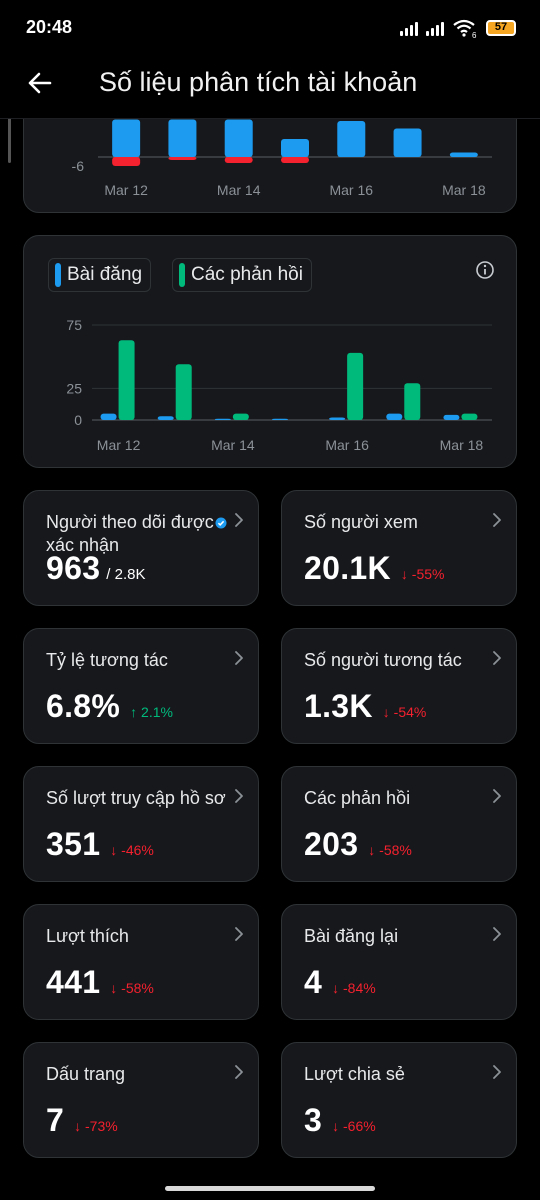 Image resolution: width=540 pixels, height=1200 pixels. I want to click on stat-value-row: 3 ↓ -66%, so click(340, 1120).